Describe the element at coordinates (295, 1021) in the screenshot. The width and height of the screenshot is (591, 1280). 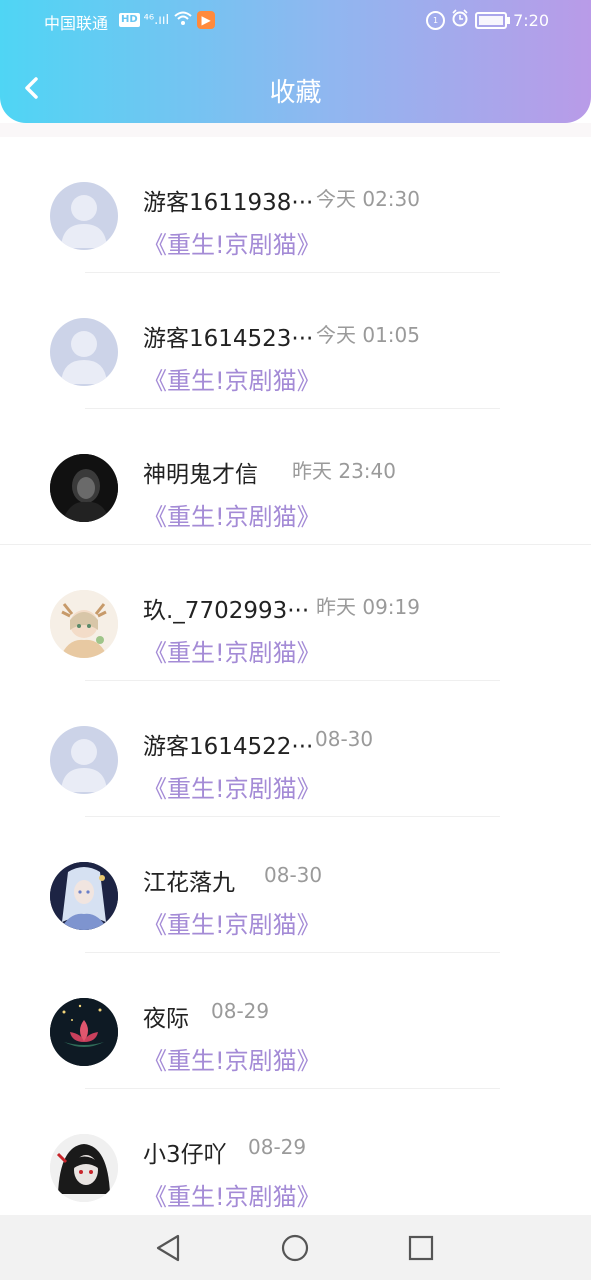
I see `list-item: 夜际 08-29 《重生!京剧猫》` at that location.